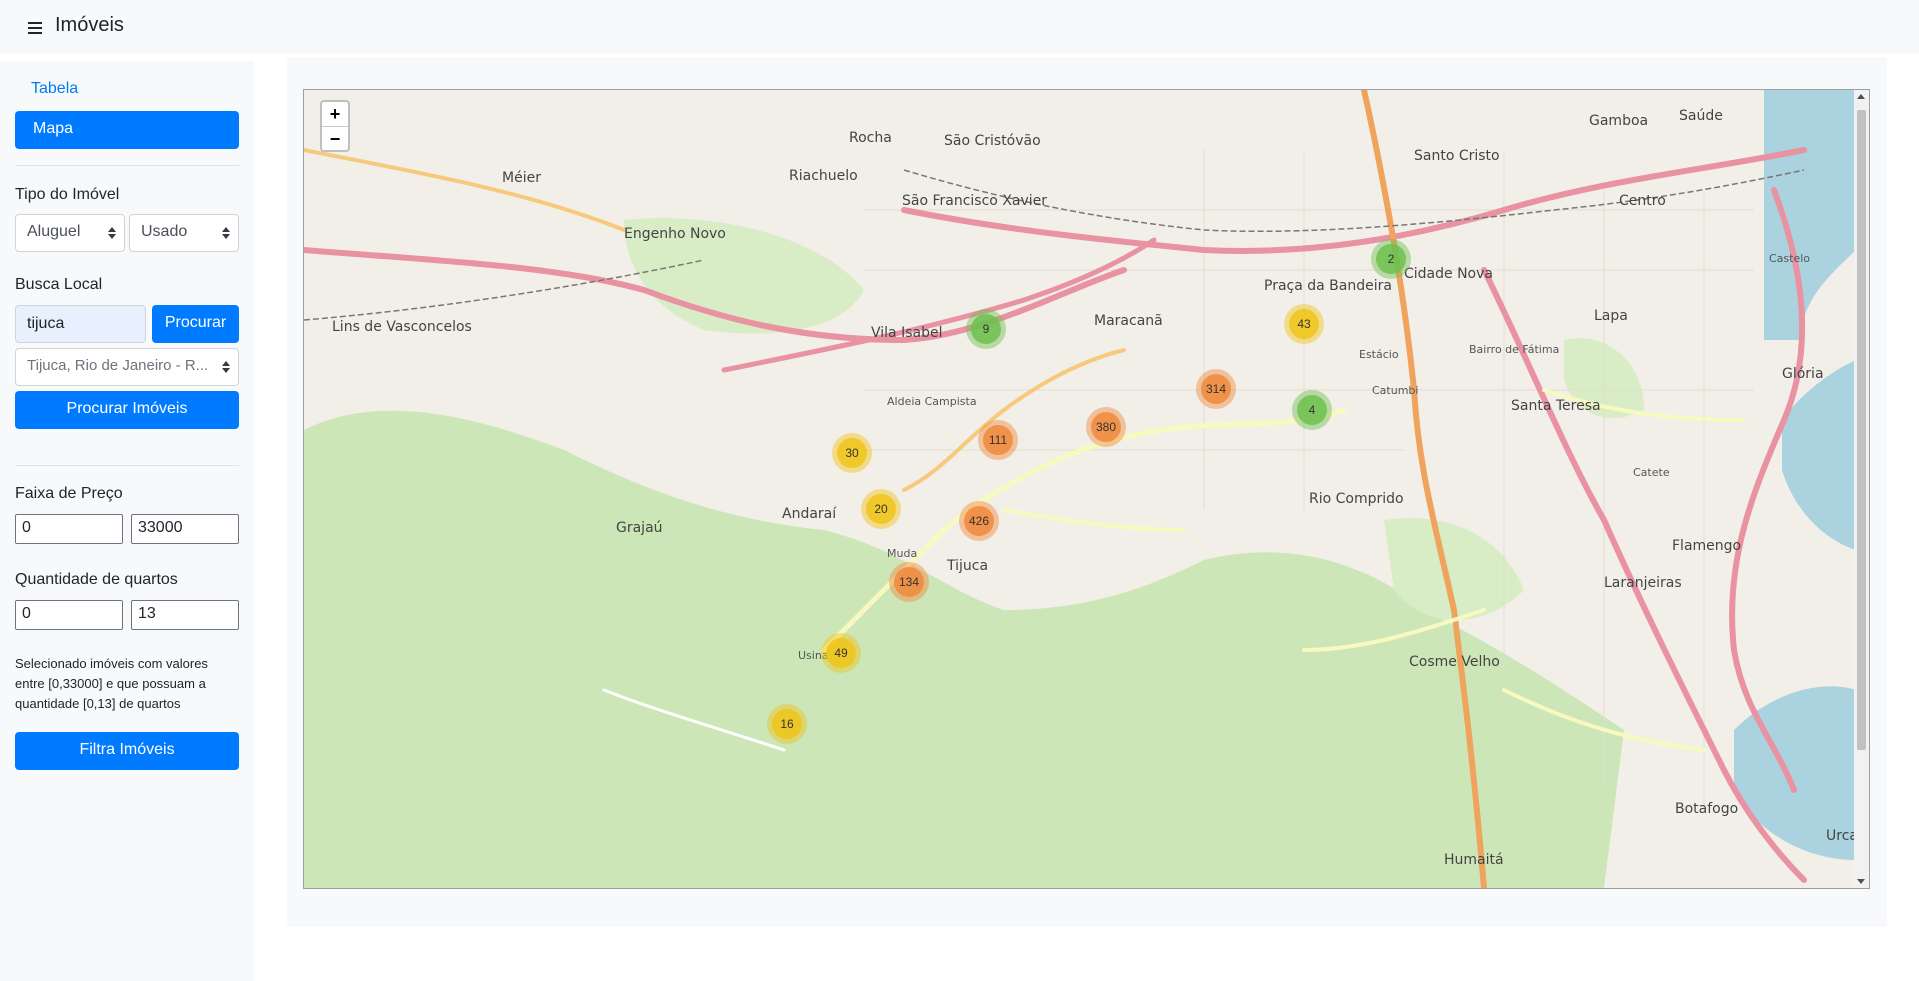 The width and height of the screenshot is (1919, 981). I want to click on cluster-count: 314, so click(1216, 389).